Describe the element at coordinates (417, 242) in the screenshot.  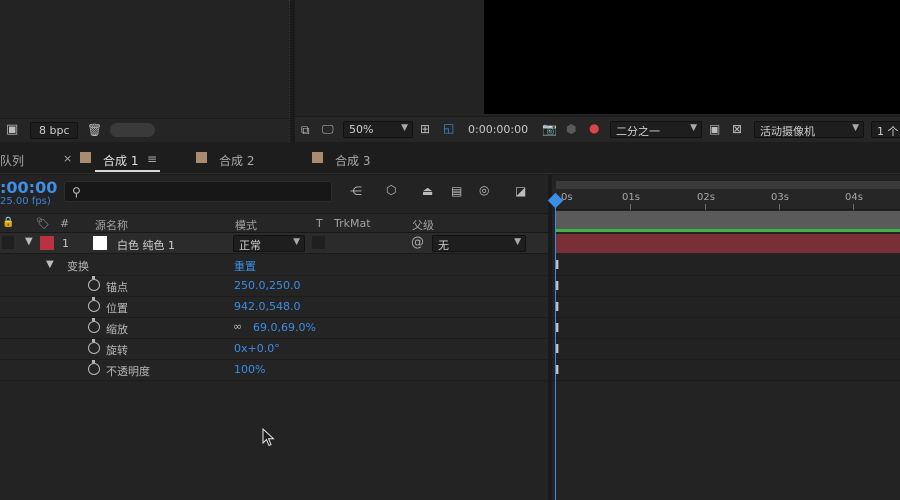
I see `pick-whip-icon: @` at that location.